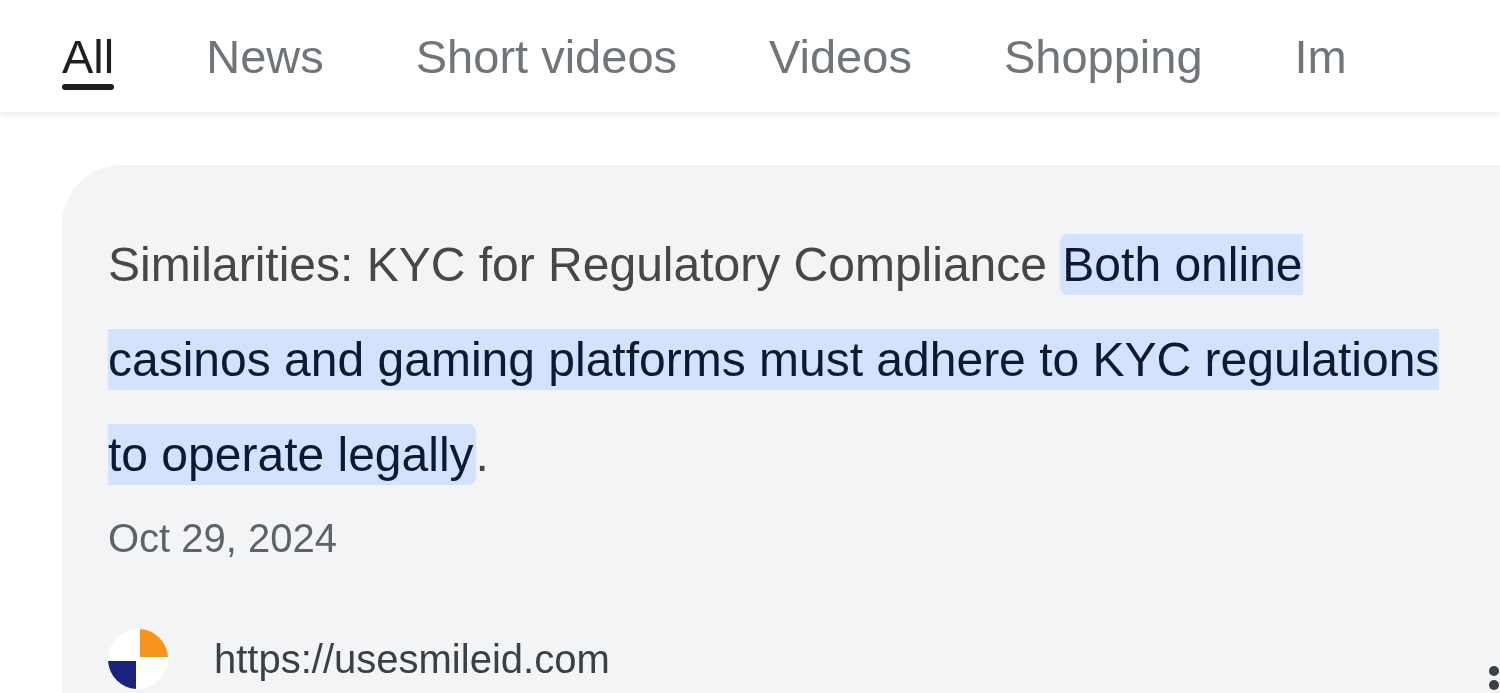 This screenshot has height=693, width=1500. Describe the element at coordinates (1320, 56) in the screenshot. I see `search-tab: Im` at that location.